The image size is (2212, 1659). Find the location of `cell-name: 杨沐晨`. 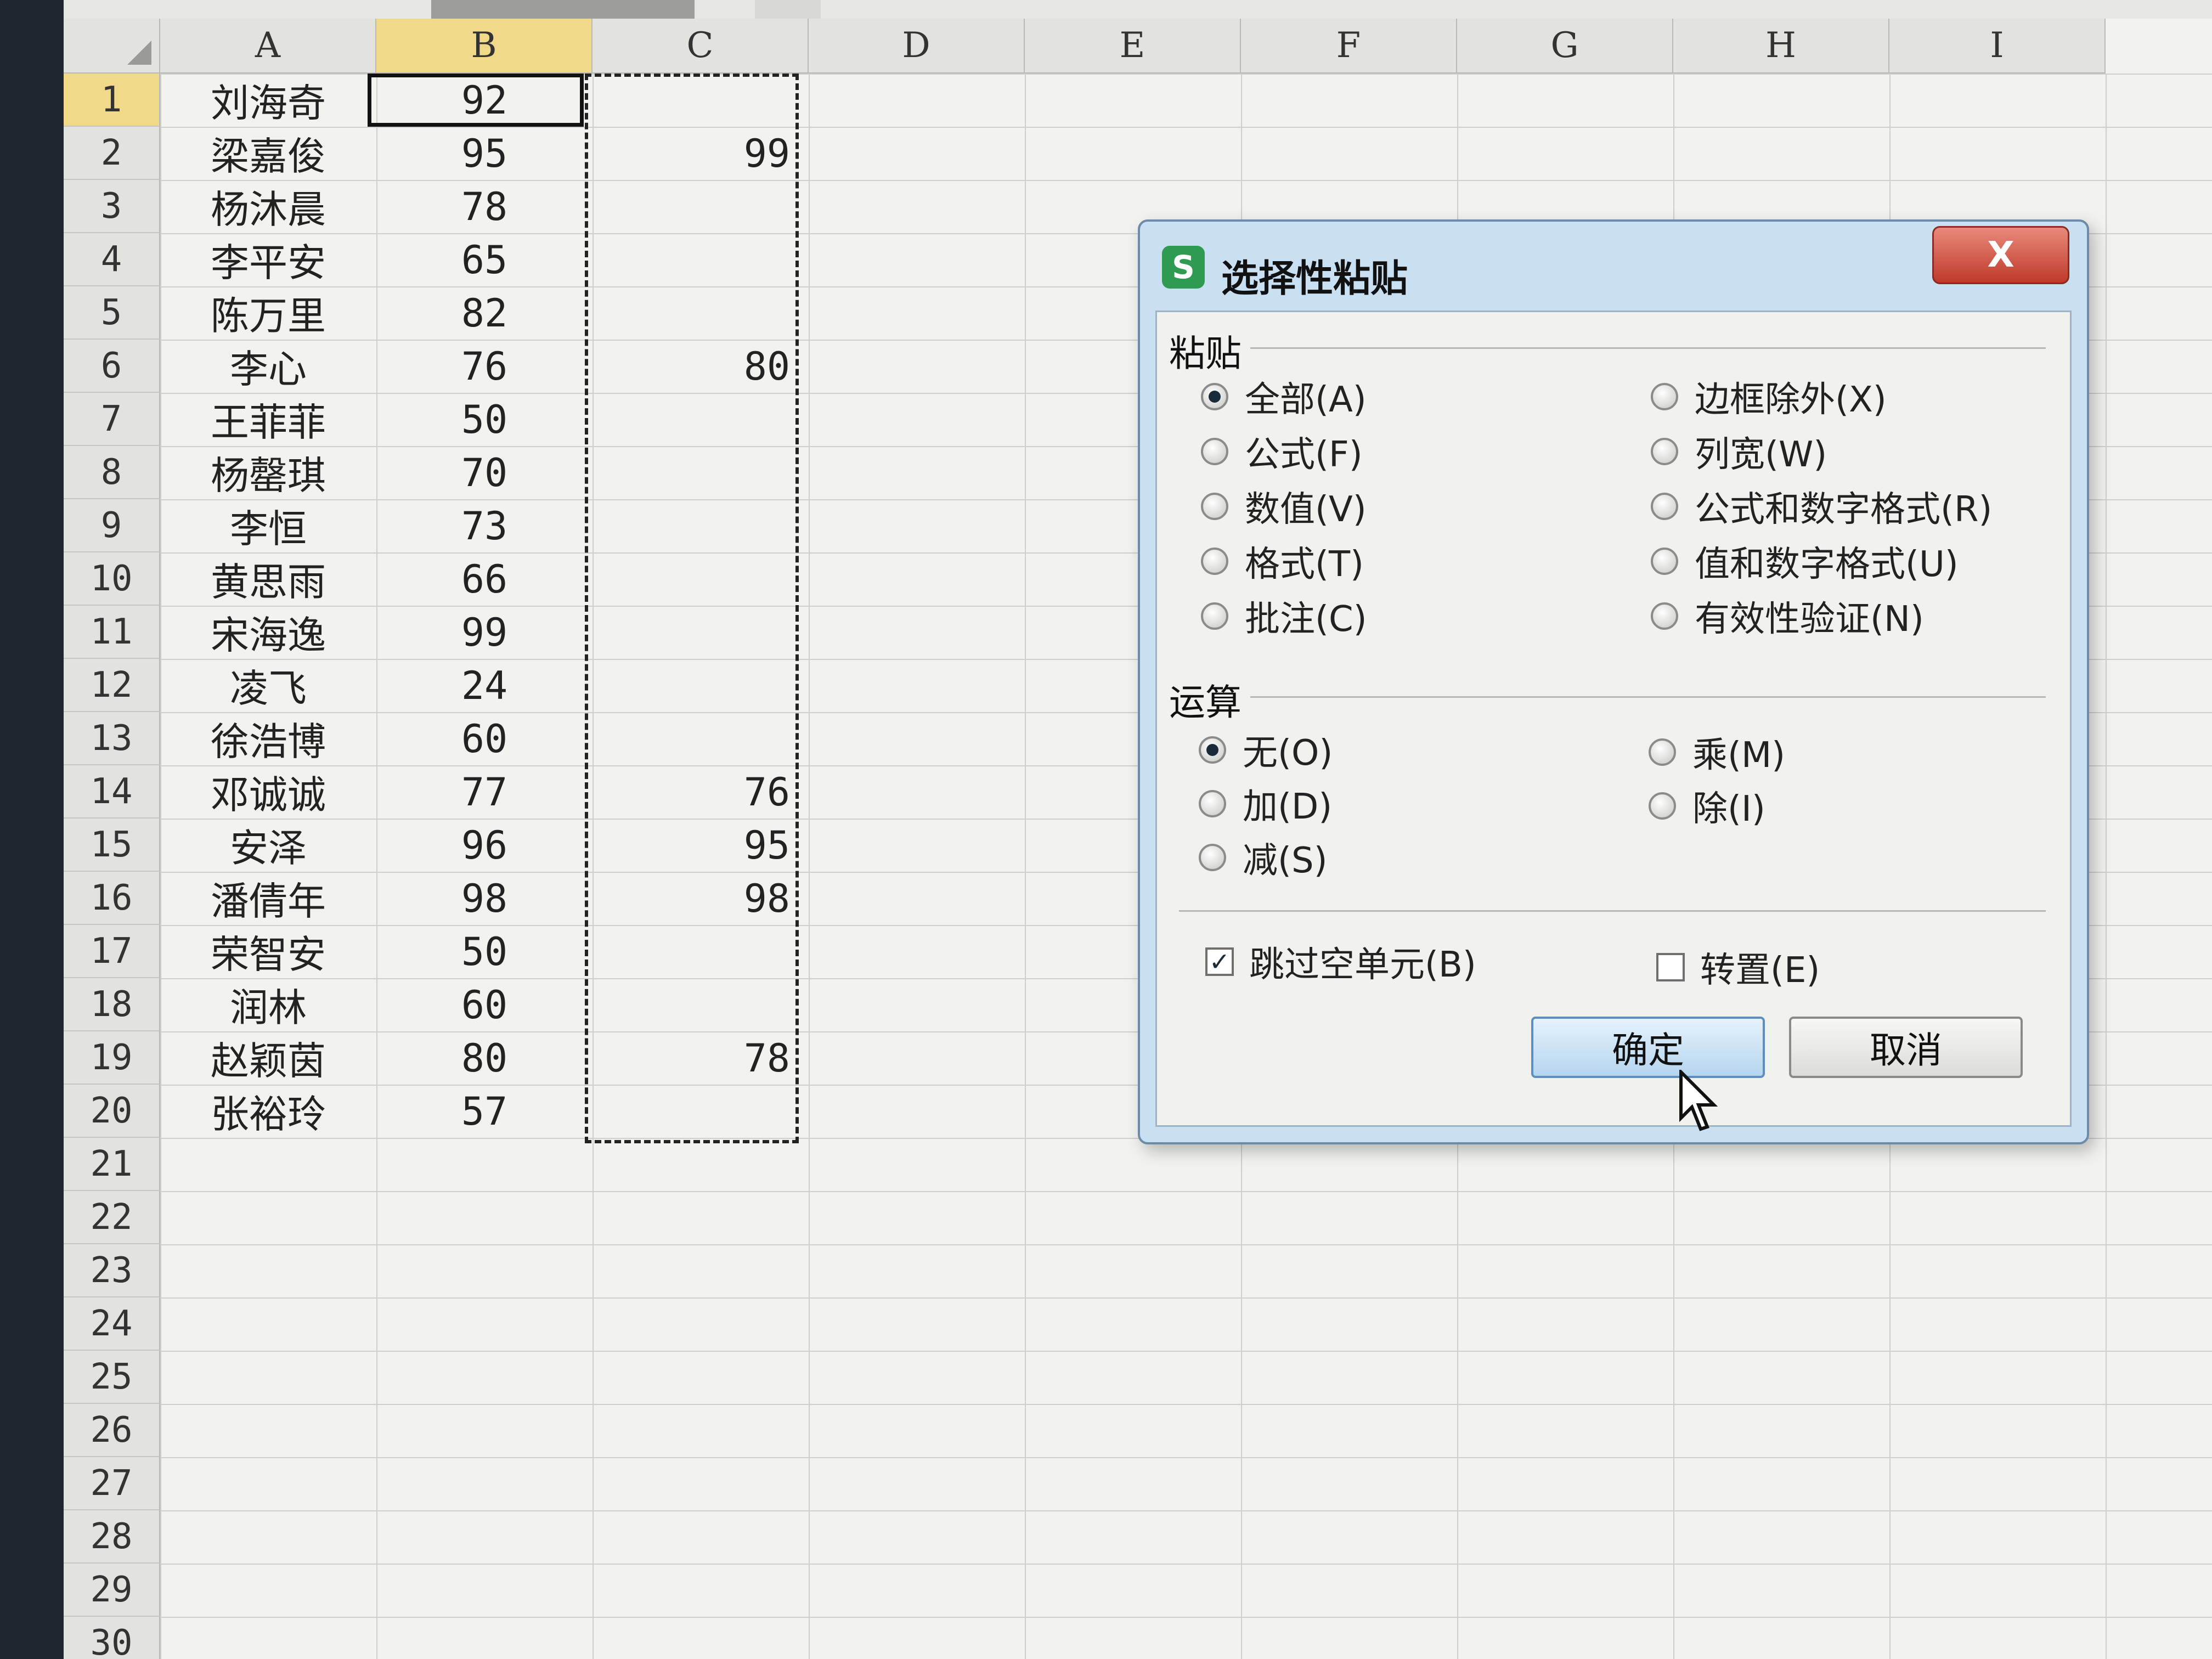

cell-name: 杨沐晨 is located at coordinates (268, 207).